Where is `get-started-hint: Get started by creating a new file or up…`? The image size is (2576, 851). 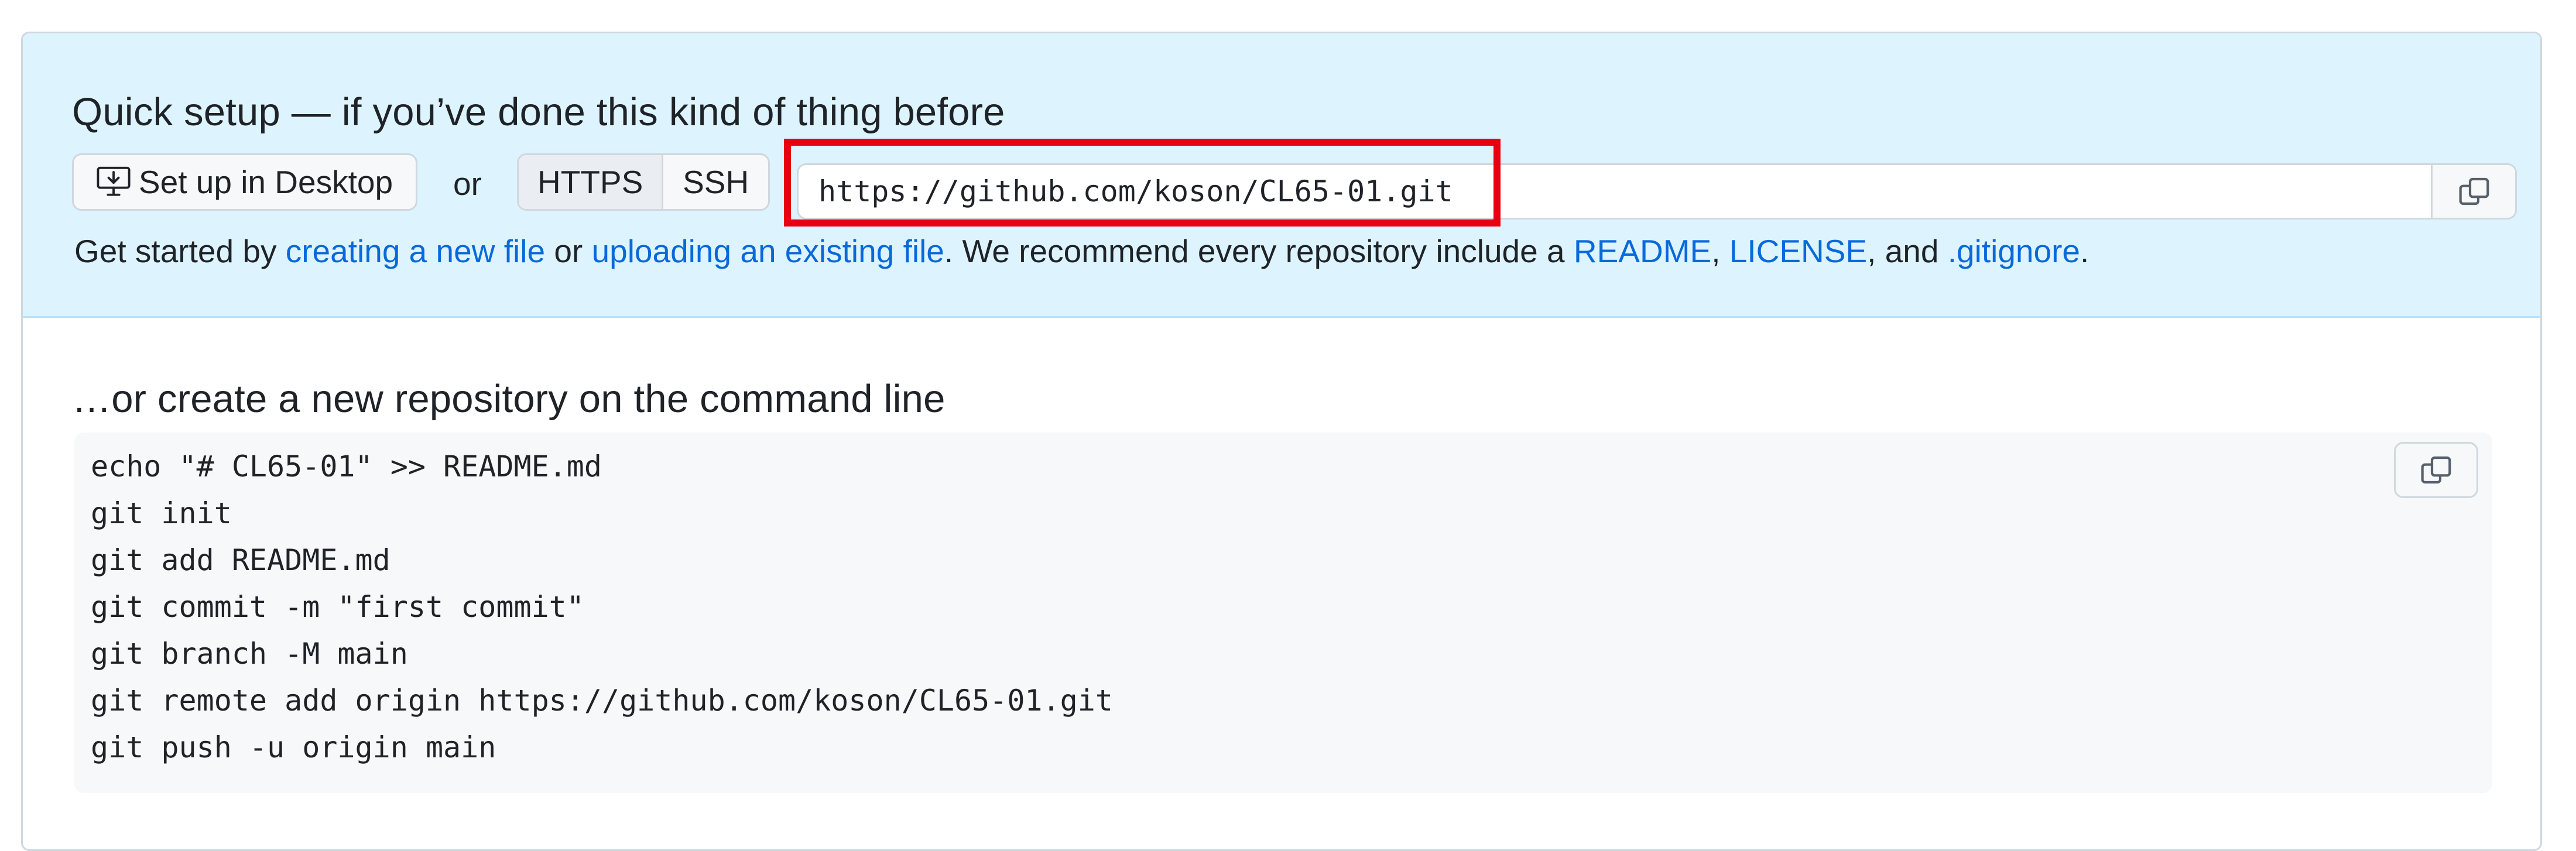
get-started-hint: Get started by creating a new file or up… is located at coordinates (1081, 251).